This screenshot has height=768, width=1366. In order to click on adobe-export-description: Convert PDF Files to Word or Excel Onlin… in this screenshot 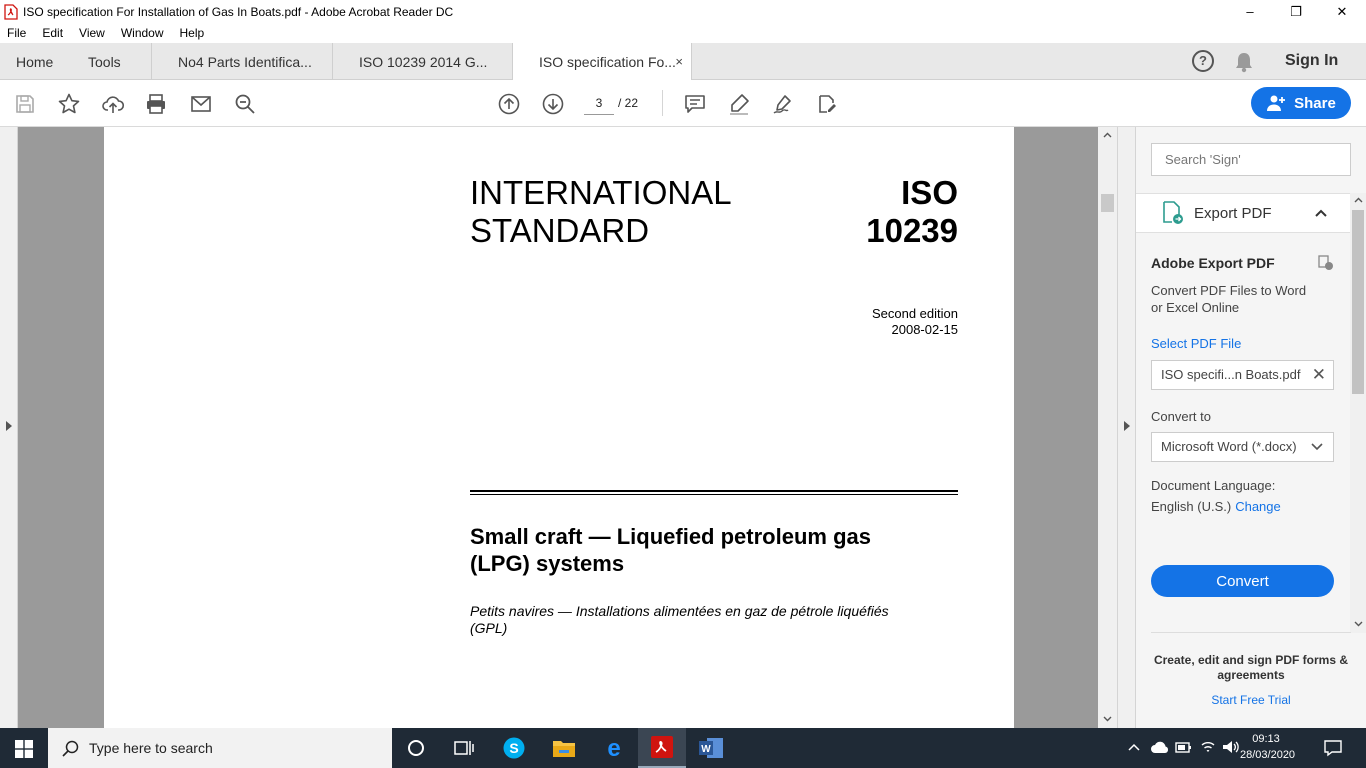, I will do `click(1229, 299)`.